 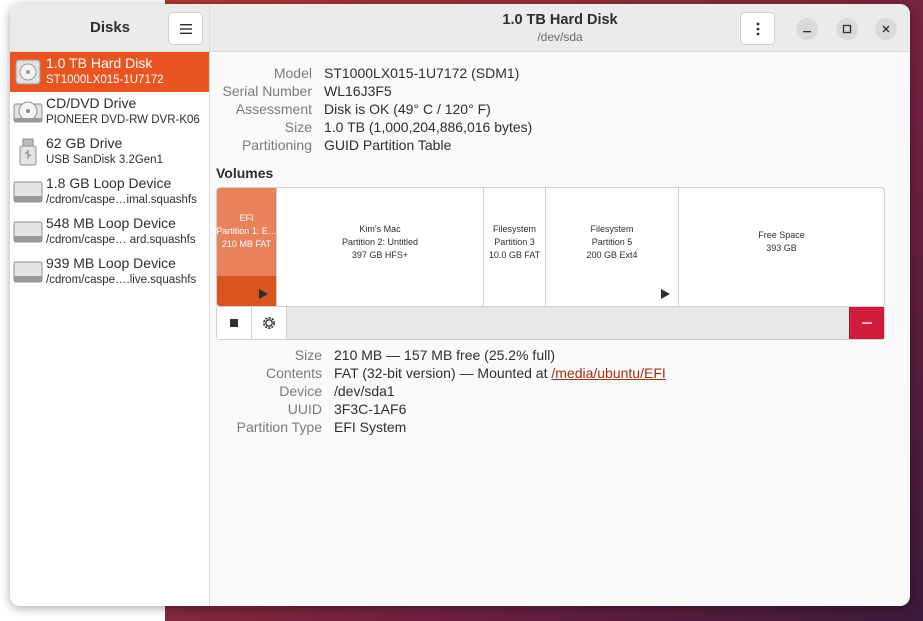 What do you see at coordinates (358, 91) in the screenshot?
I see `serial-value: WL16J3F5` at bounding box center [358, 91].